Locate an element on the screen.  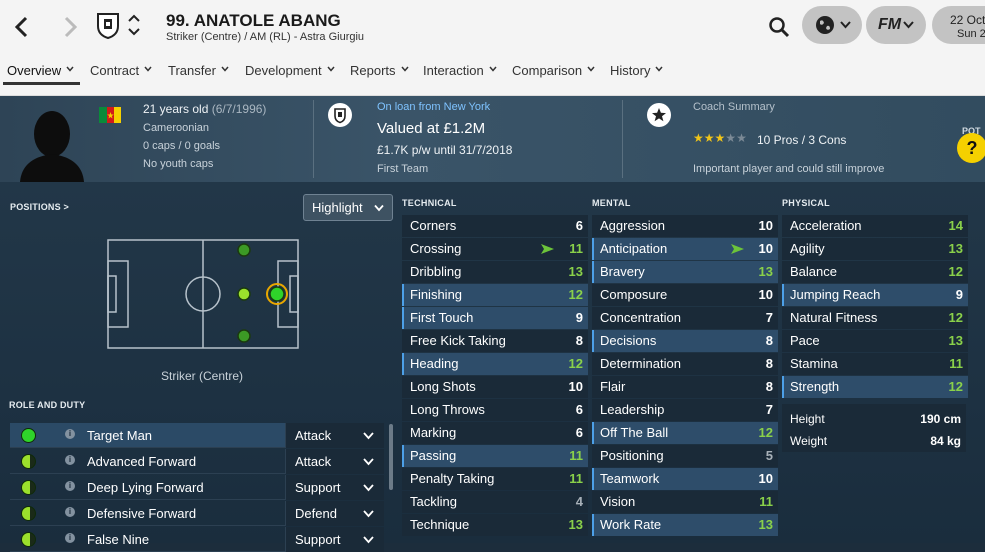
search-icon is located at coordinates (779, 27).